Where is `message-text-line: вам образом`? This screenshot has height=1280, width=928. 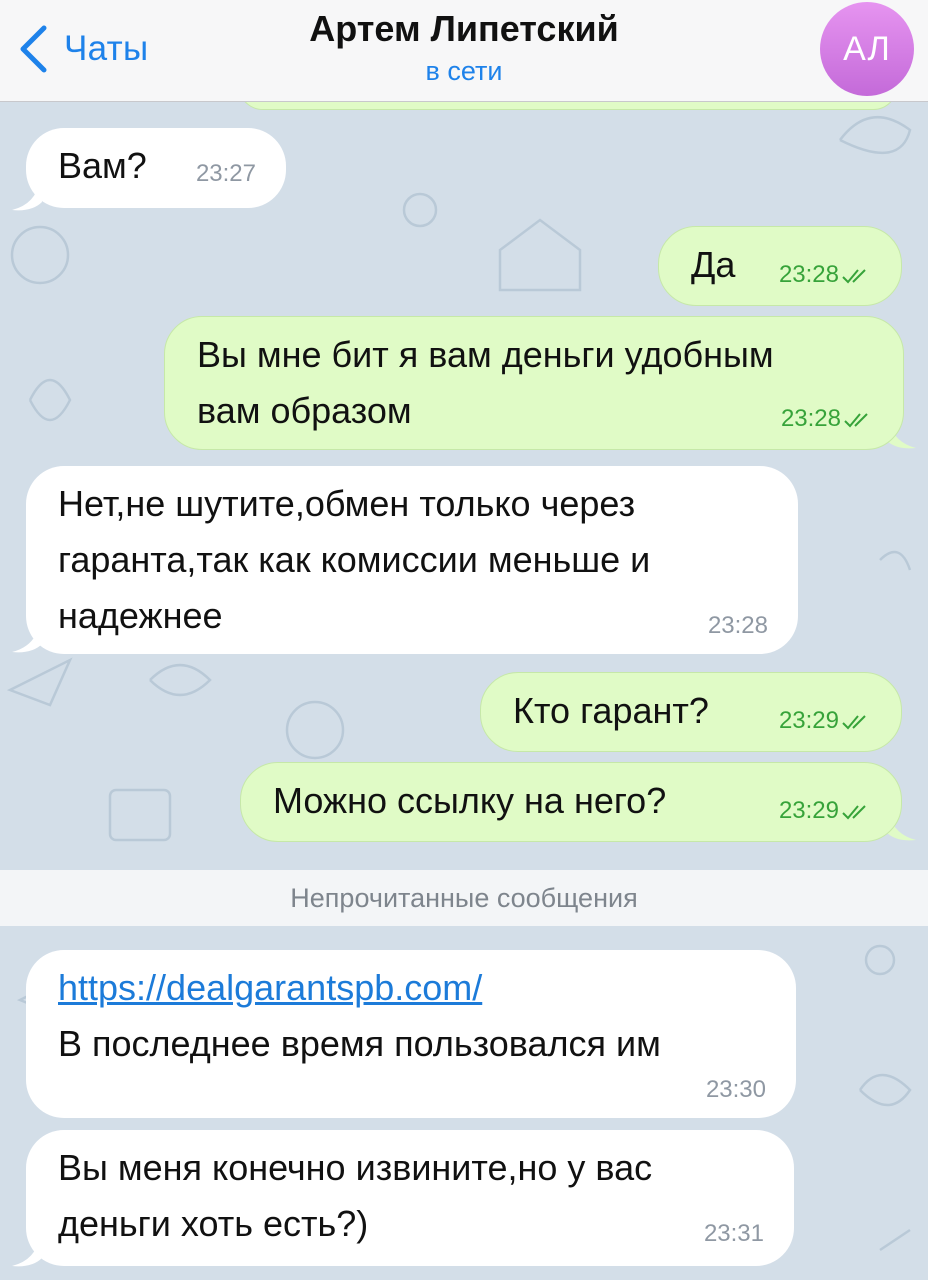 message-text-line: вам образом is located at coordinates (304, 410).